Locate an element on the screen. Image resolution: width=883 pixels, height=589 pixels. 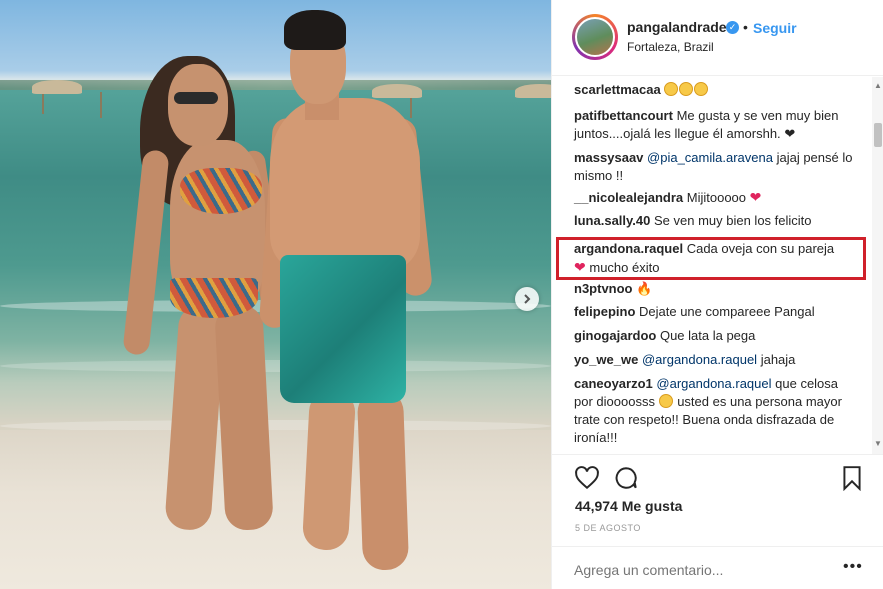
comment-username: scarlettmacaa is located at coordinates (617, 89).